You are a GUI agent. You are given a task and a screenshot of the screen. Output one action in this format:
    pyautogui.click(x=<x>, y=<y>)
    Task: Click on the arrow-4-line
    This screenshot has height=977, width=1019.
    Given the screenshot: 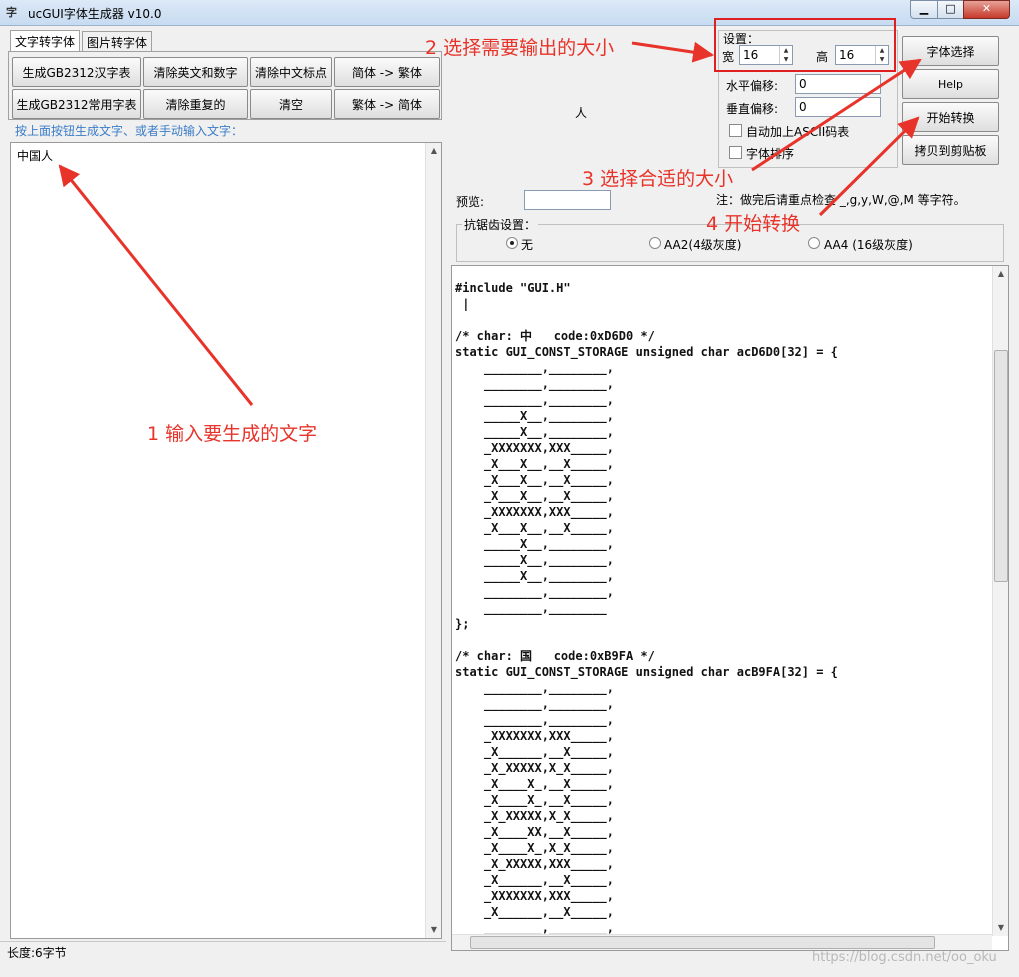 What is the action you would take?
    pyautogui.click(x=869, y=166)
    